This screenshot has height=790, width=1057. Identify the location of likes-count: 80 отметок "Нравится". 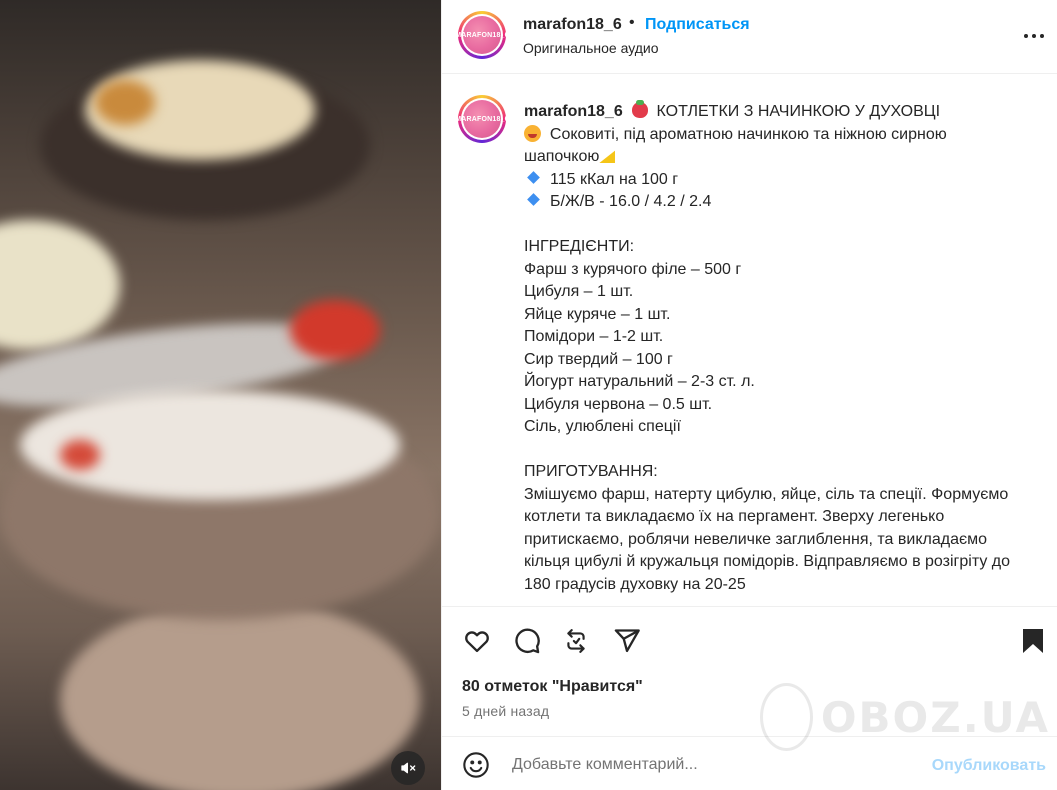
(552, 687).